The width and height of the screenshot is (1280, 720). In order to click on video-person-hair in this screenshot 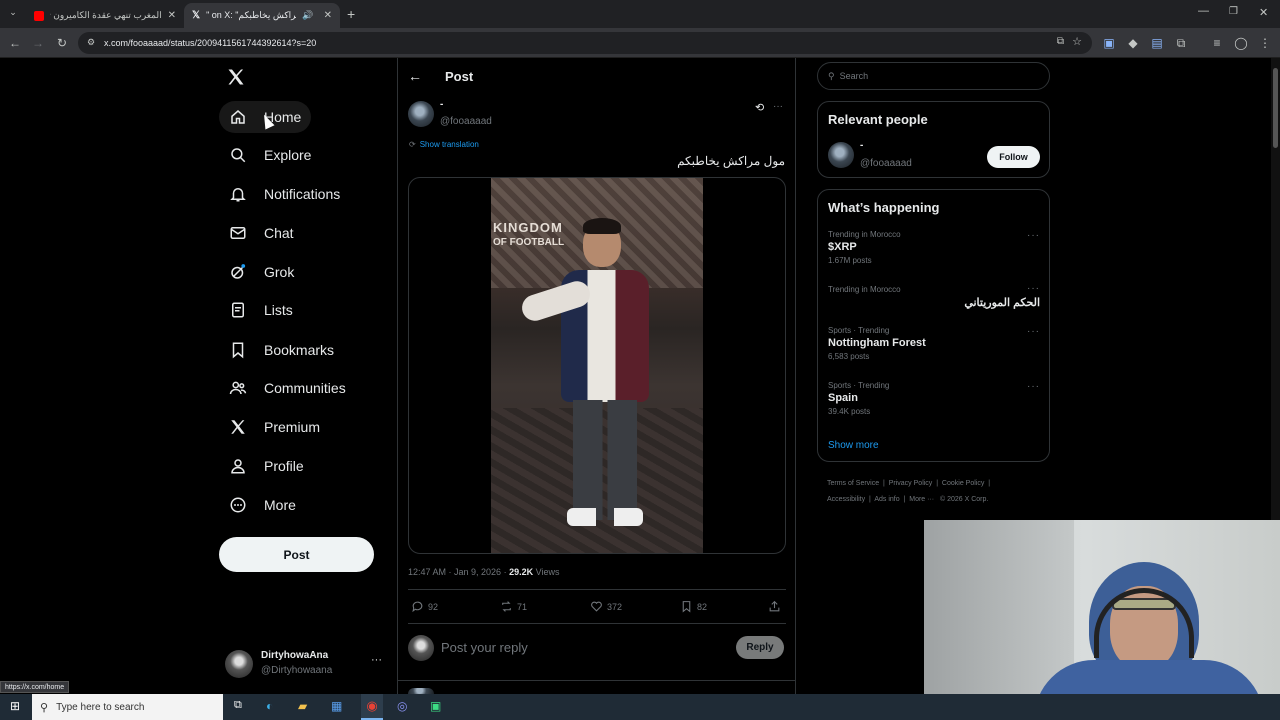, I will do `click(602, 226)`.